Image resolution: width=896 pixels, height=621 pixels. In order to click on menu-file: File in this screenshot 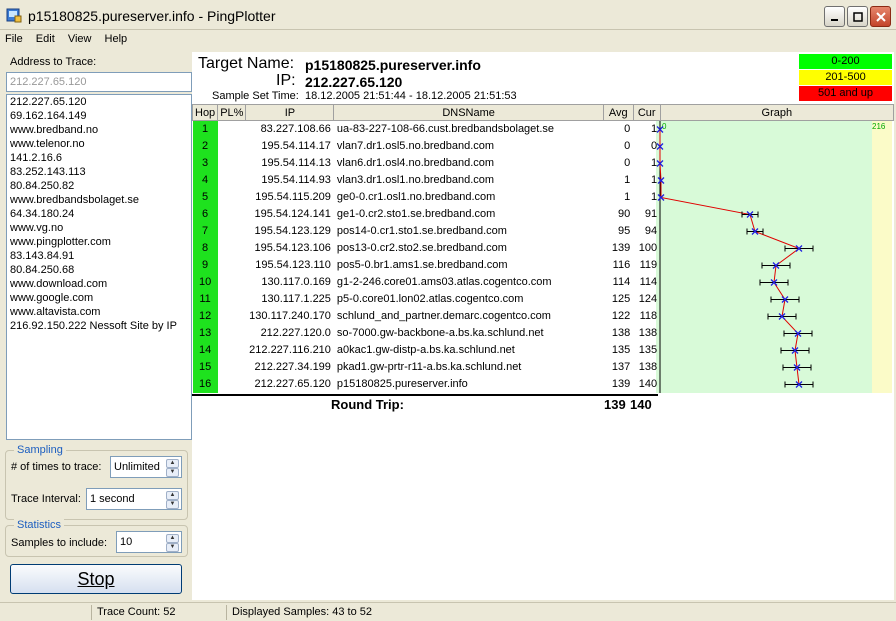, I will do `click(14, 37)`.